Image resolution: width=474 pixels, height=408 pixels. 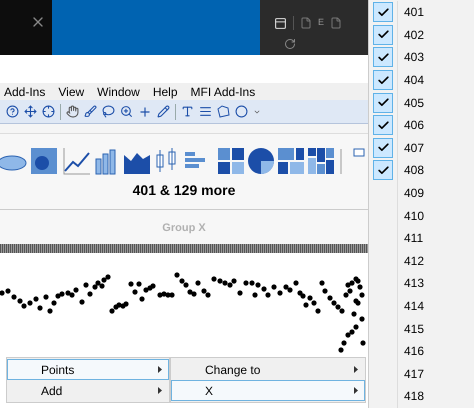 I want to click on splitter-bar, so click(x=184, y=248).